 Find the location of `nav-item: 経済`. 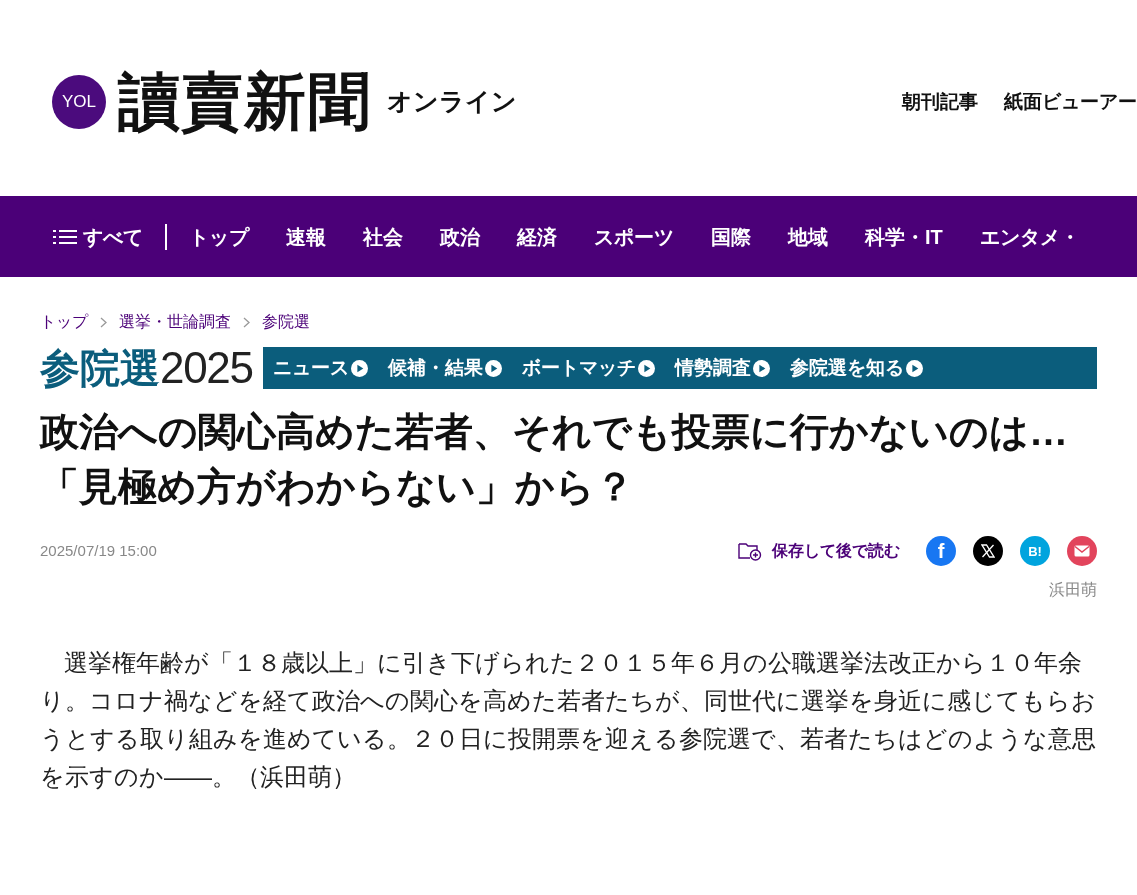

nav-item: 経済 is located at coordinates (537, 236).